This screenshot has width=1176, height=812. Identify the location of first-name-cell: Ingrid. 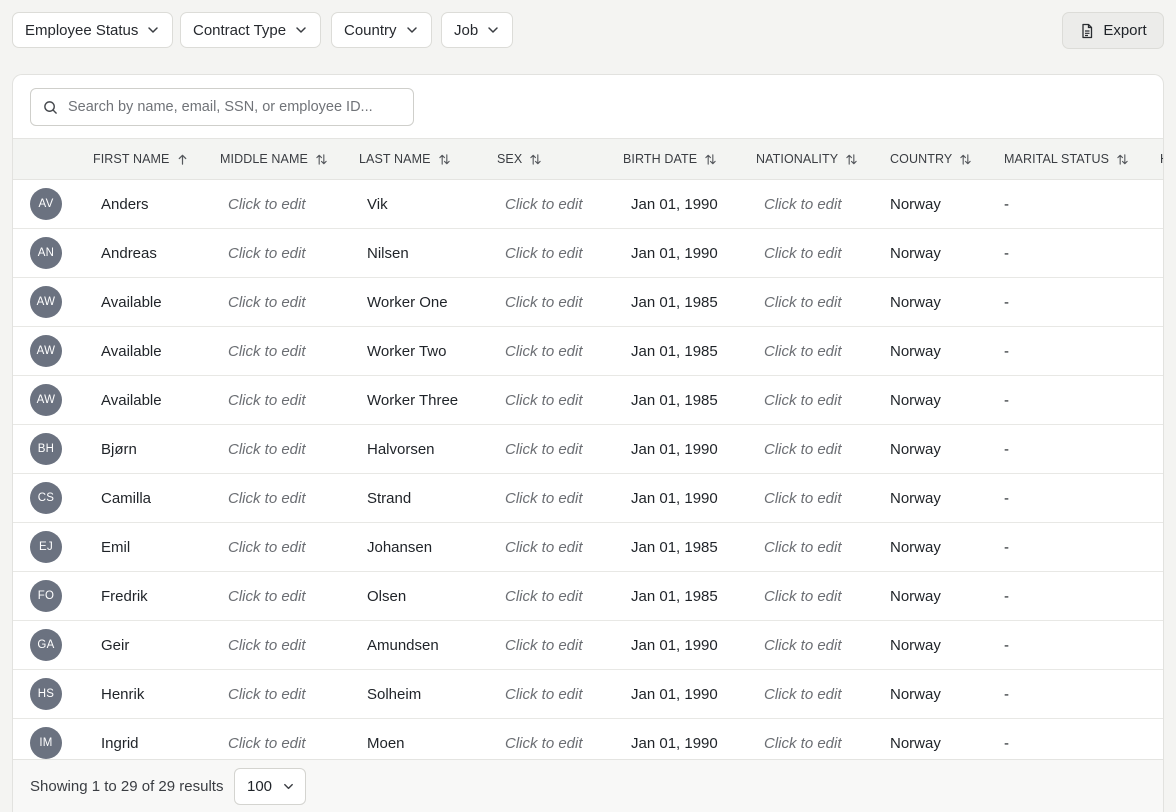
(120, 739).